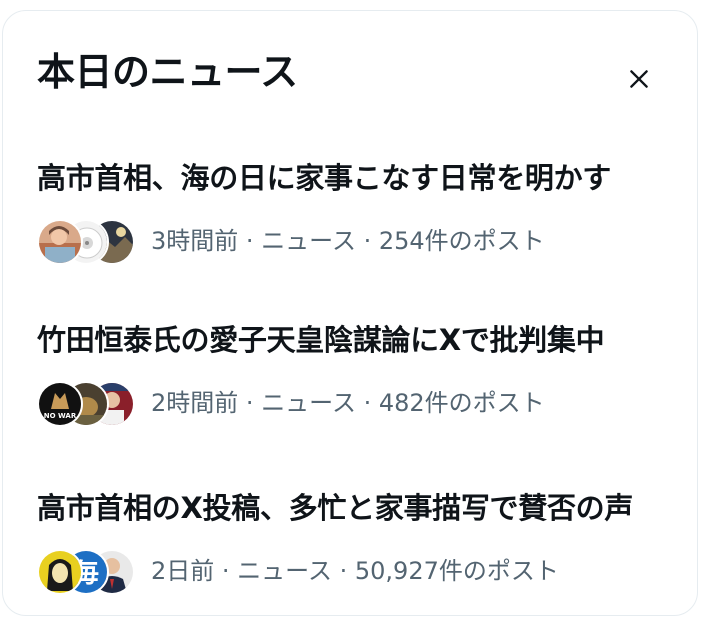 This screenshot has width=704, height=626. I want to click on news-meta: 毎 2日前 · ニュース · 50,927件のポスト, so click(298, 571).